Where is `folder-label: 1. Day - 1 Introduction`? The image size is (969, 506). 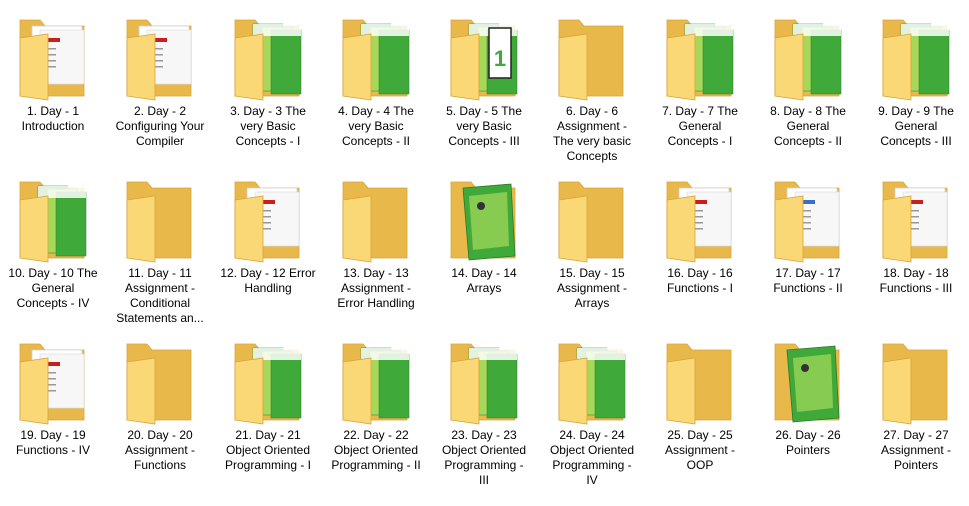
folder-label: 1. Day - 1 Introduction is located at coordinates (53, 118).